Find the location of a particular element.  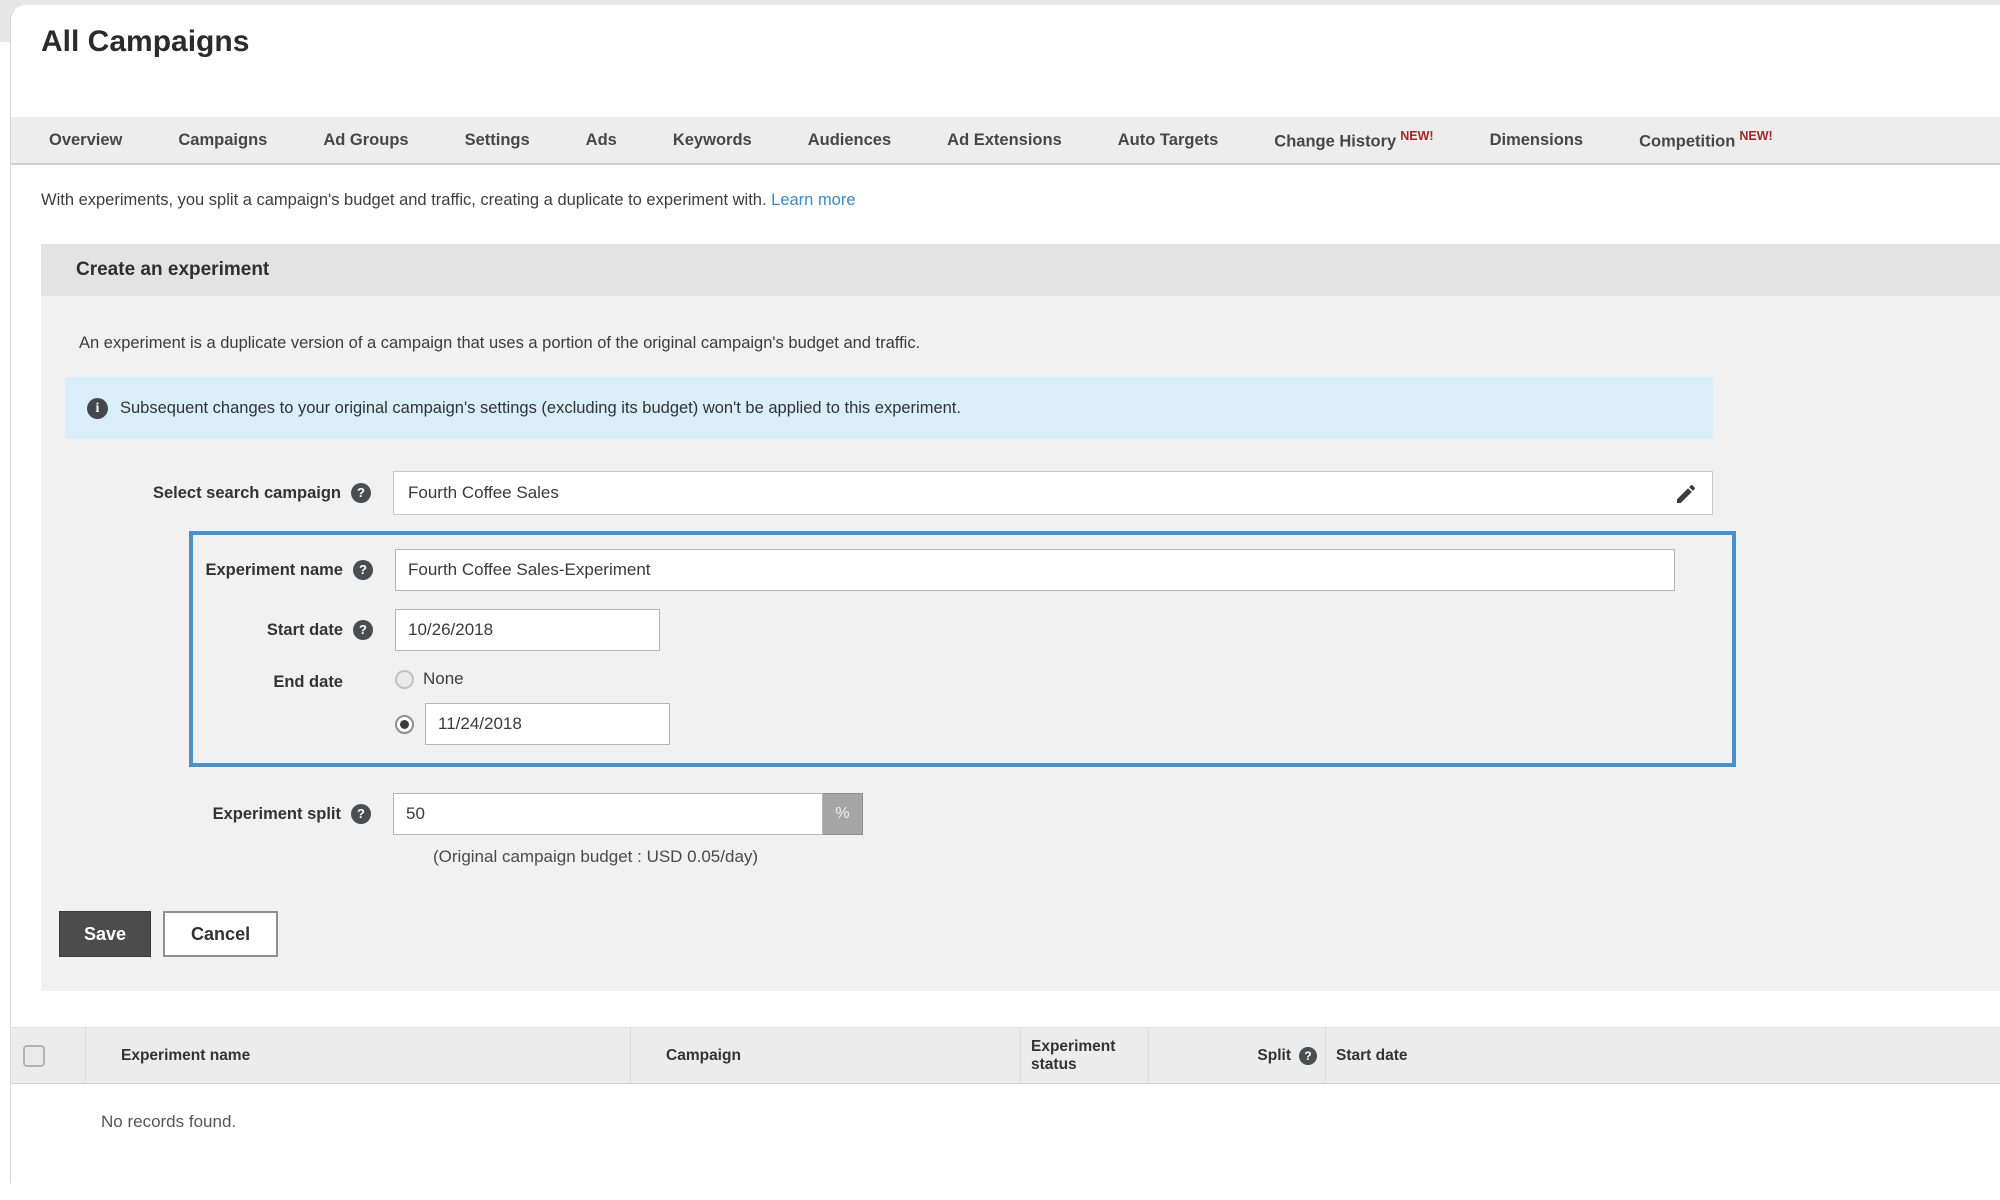

experiment-name-row: Experiment name ? is located at coordinates (962, 570).